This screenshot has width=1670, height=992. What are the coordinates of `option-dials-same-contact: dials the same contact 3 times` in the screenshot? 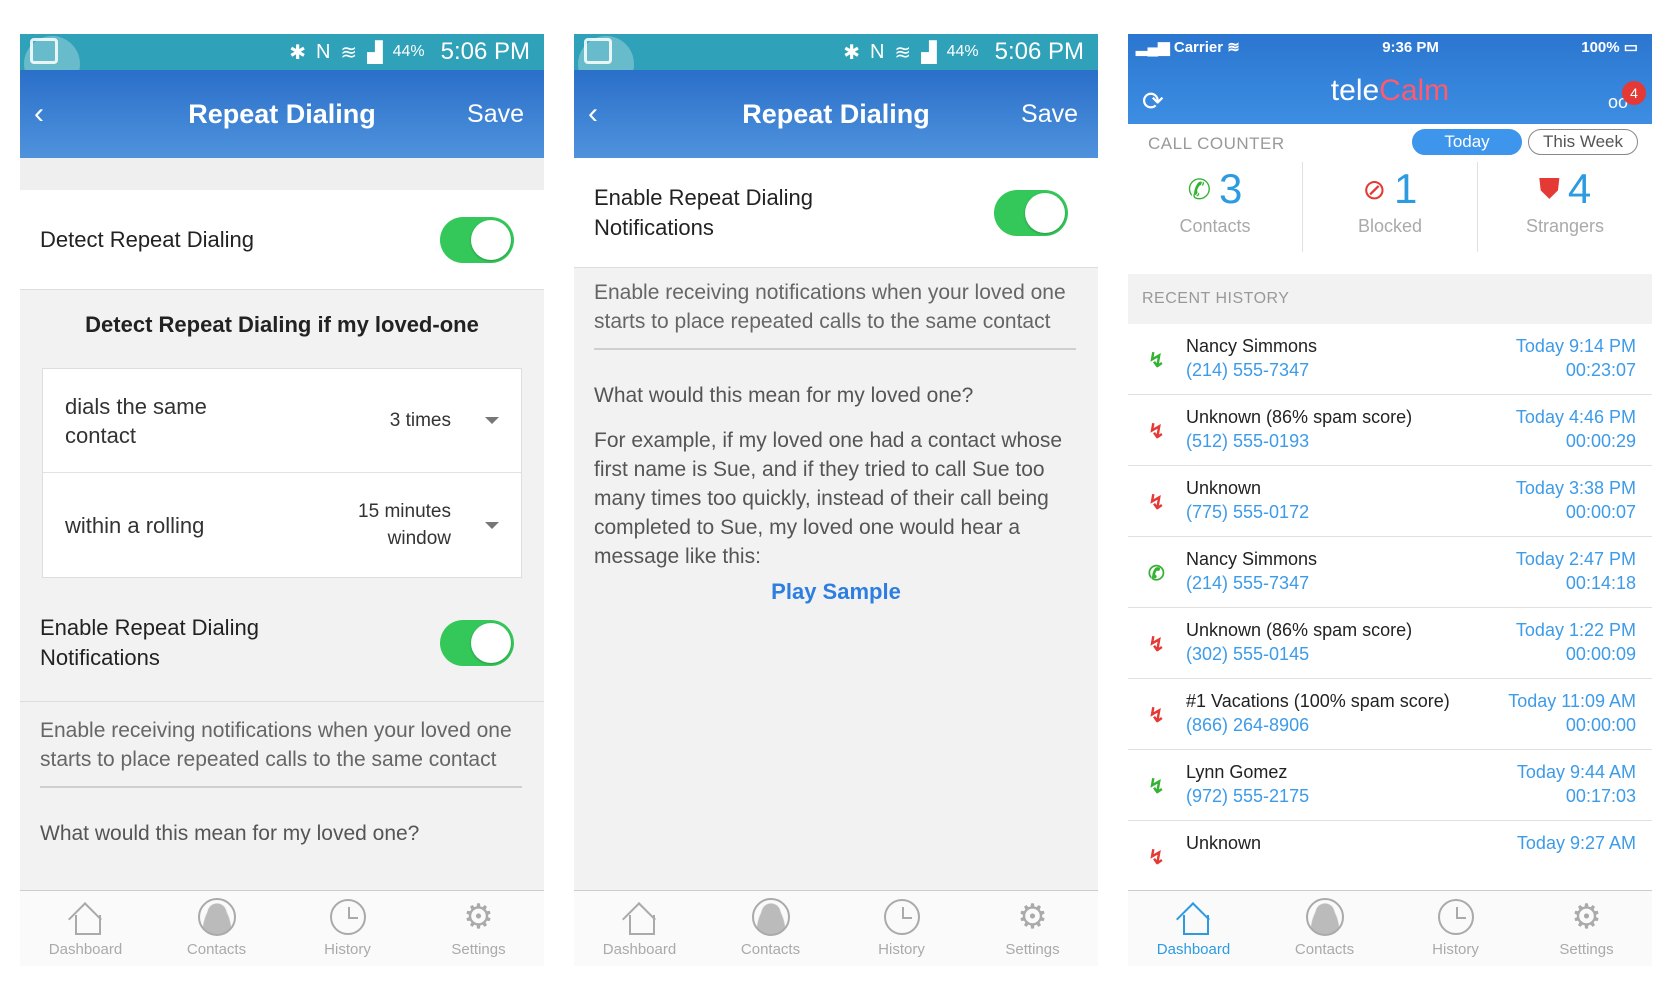 It's located at (282, 421).